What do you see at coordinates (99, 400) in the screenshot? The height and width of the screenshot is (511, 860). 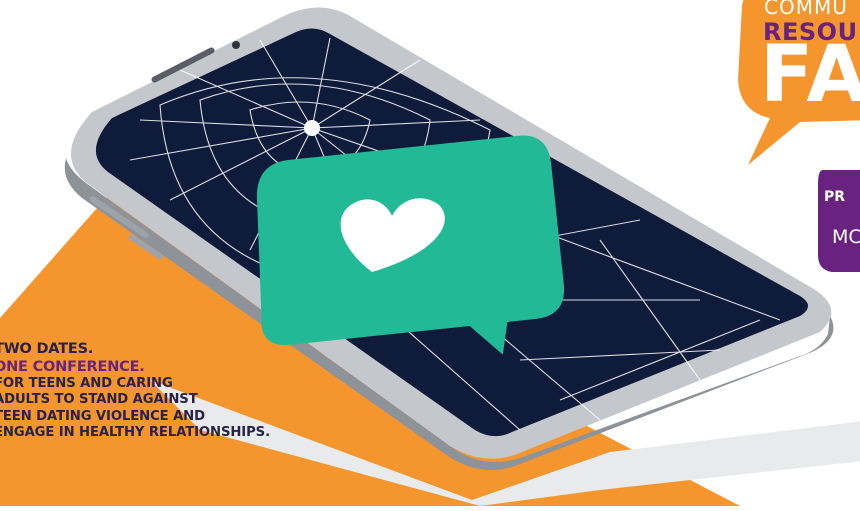 I see `description-line: ADULTS TO STAND AGAINST` at bounding box center [99, 400].